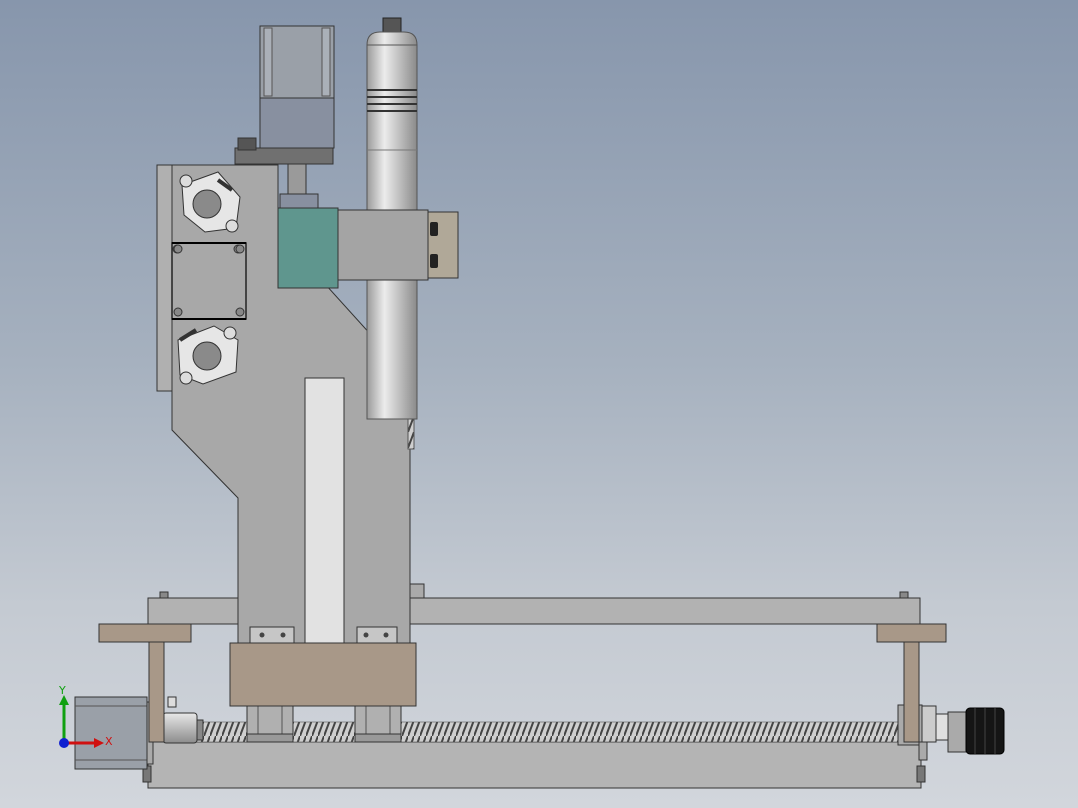 This screenshot has width=1078, height=808. I want to click on x-axis-arrowhead, so click(99, 743).